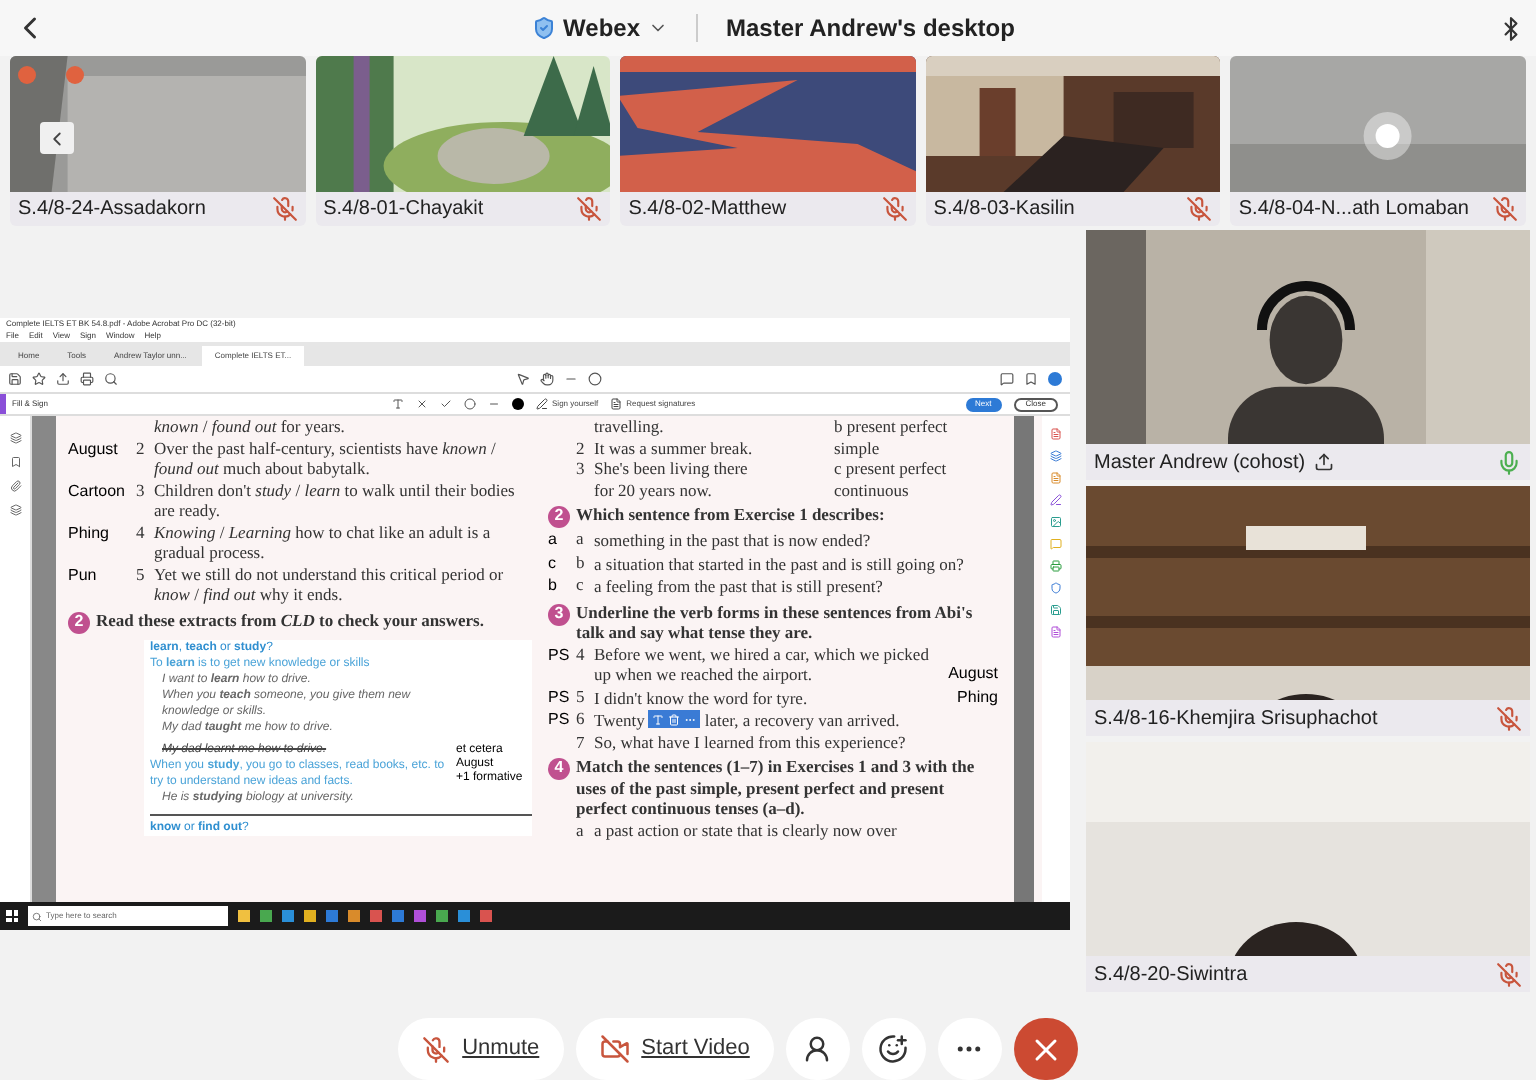 This screenshot has width=1536, height=1080. What do you see at coordinates (335, 500) in the screenshot?
I see `sentence-text: Children don't study / learn to walk until their bodies are ready.` at bounding box center [335, 500].